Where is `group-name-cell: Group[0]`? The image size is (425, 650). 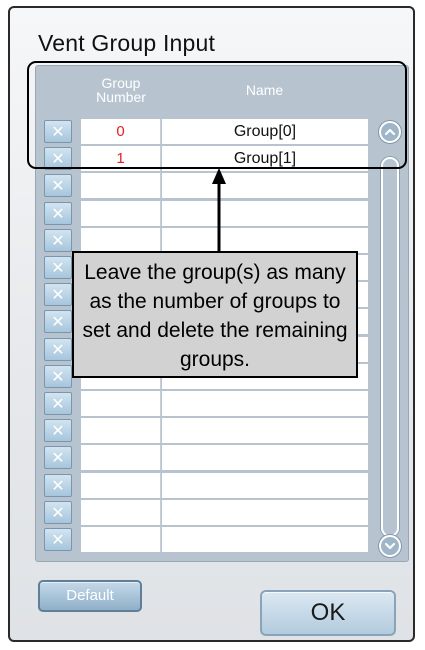 group-name-cell: Group[0] is located at coordinates (265, 131).